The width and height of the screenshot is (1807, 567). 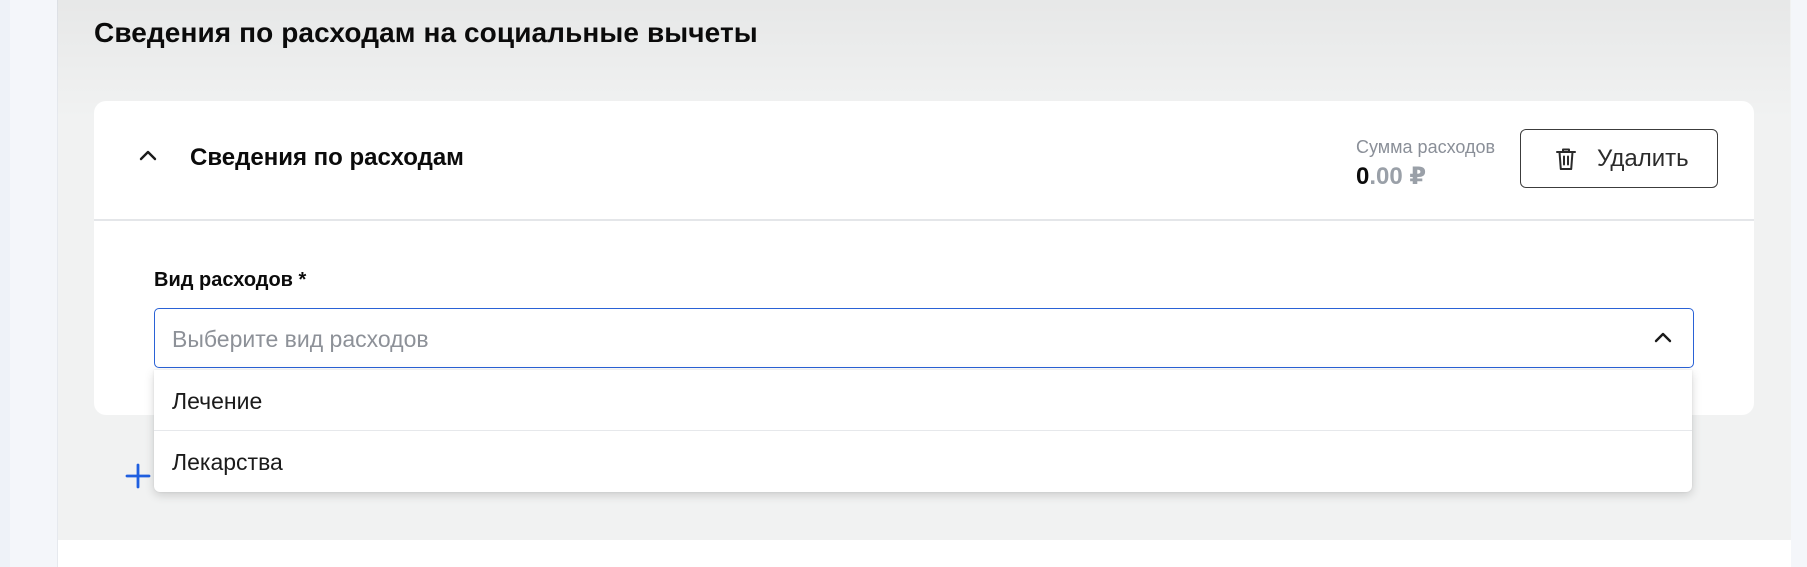 I want to click on option-label: Лекарства, so click(x=227, y=462).